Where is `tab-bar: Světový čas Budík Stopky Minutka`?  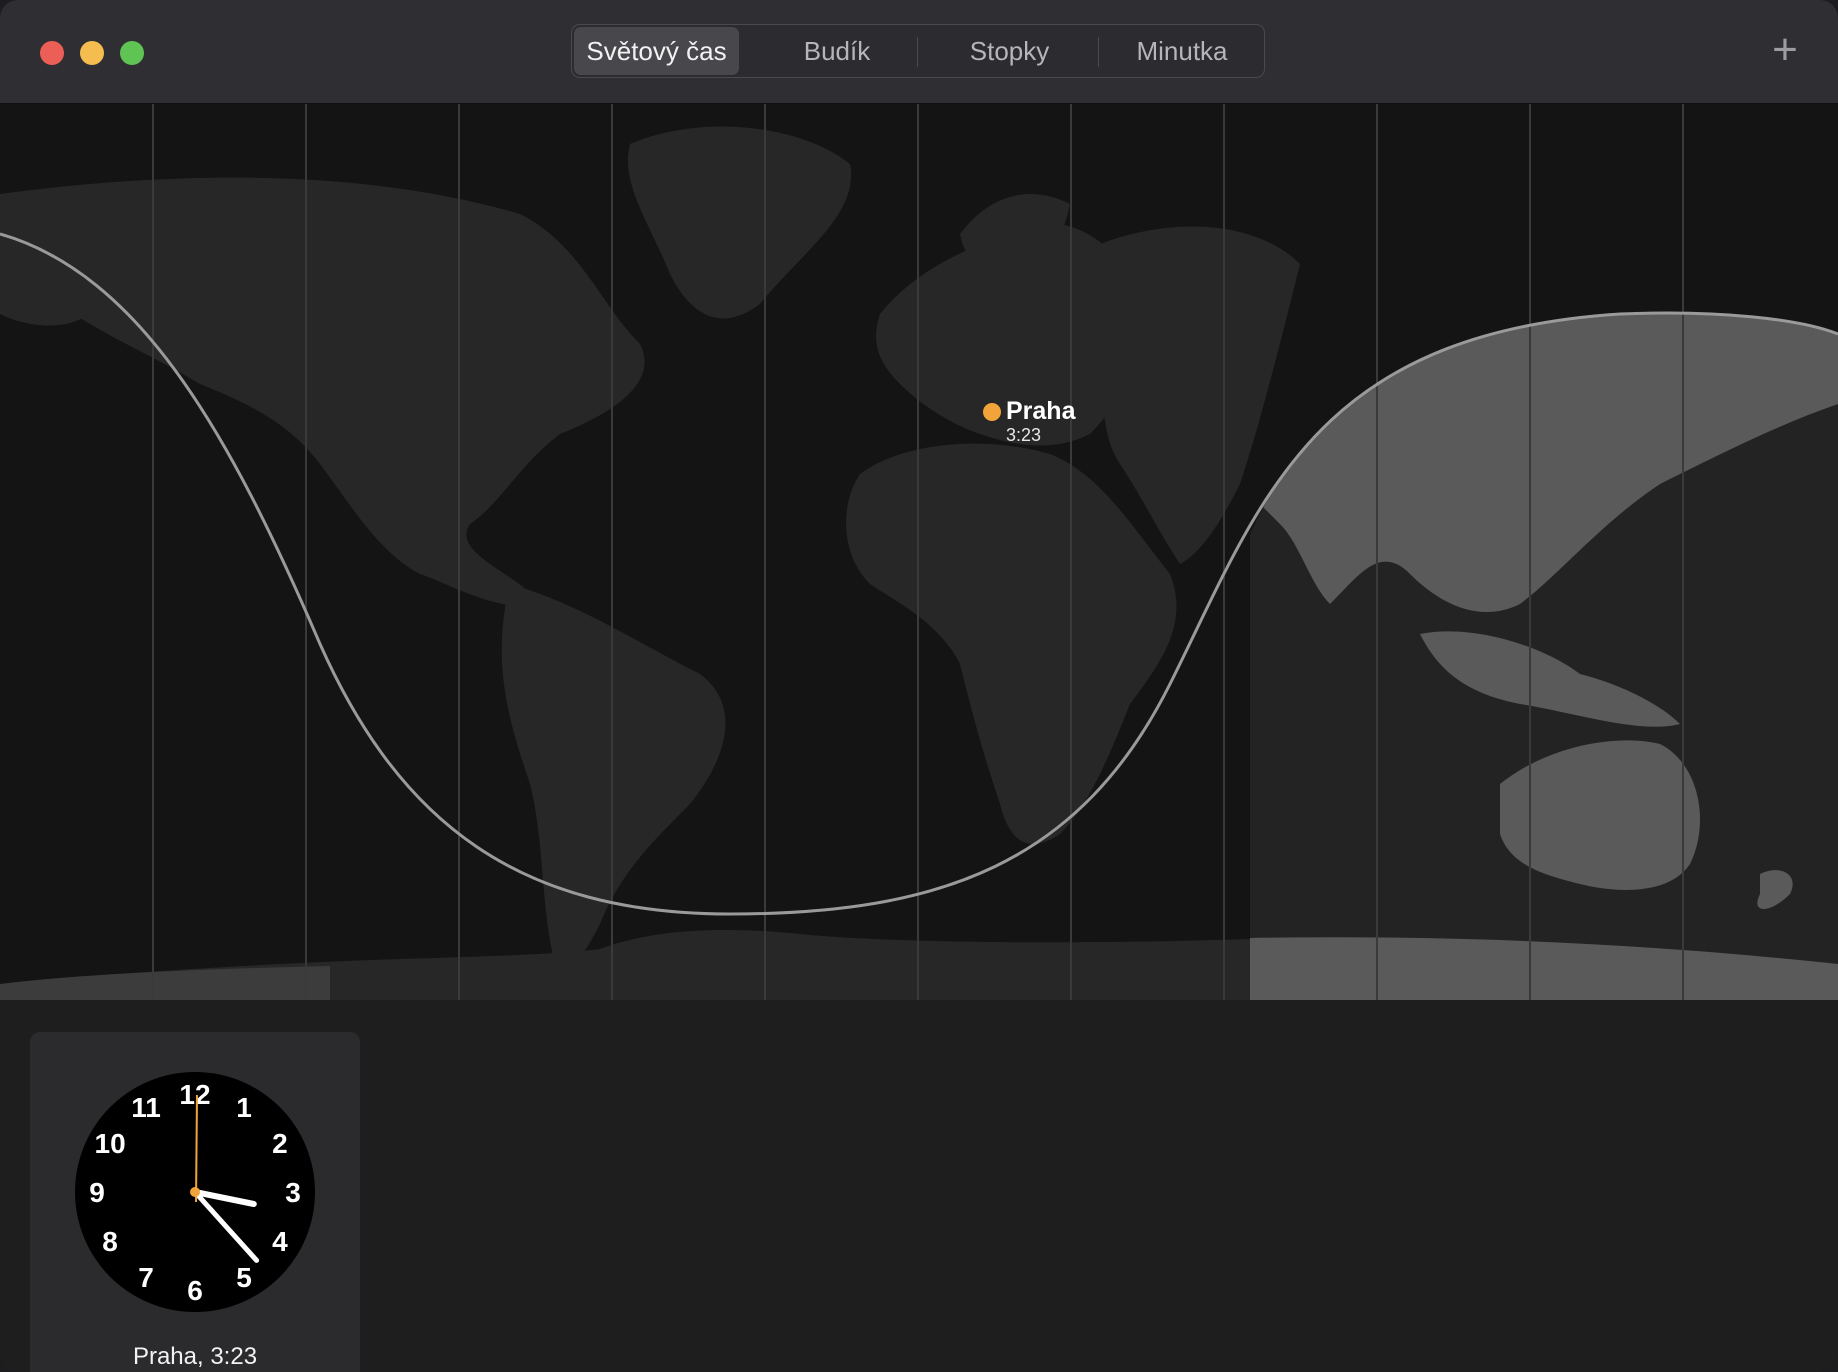
tab-bar: Světový čas Budík Stopky Minutka is located at coordinates (918, 51).